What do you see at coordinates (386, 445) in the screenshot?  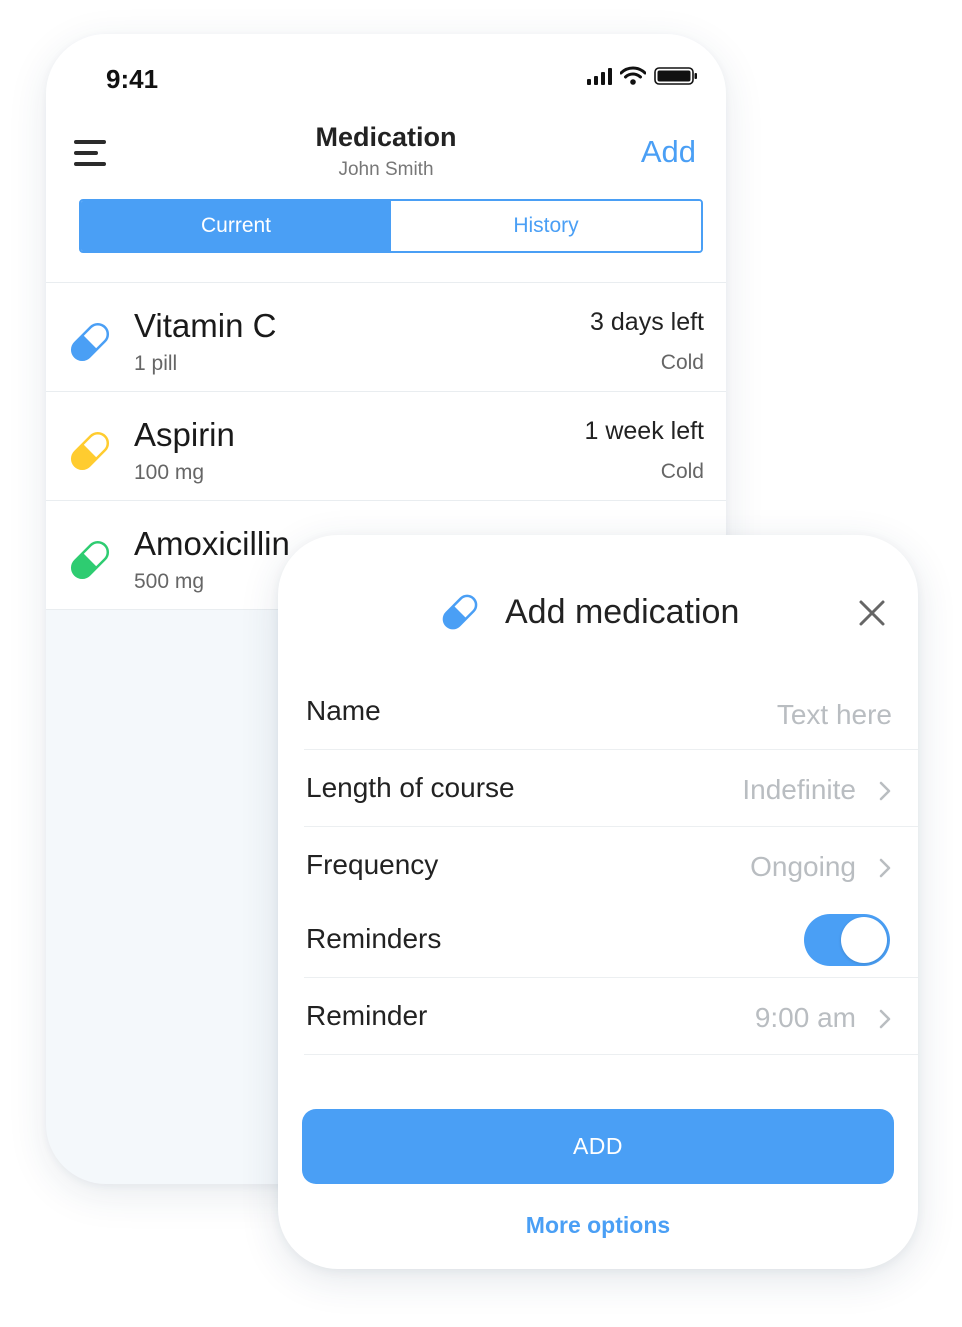 I see `list-item: Aspirin 100 mg 1 week left Cold` at bounding box center [386, 445].